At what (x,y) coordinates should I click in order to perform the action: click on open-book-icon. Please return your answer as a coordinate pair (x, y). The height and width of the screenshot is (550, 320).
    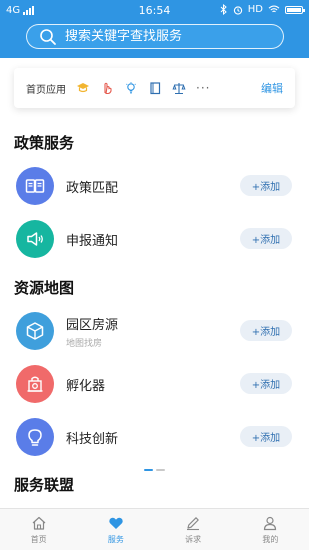
    Looking at the image, I should click on (35, 186).